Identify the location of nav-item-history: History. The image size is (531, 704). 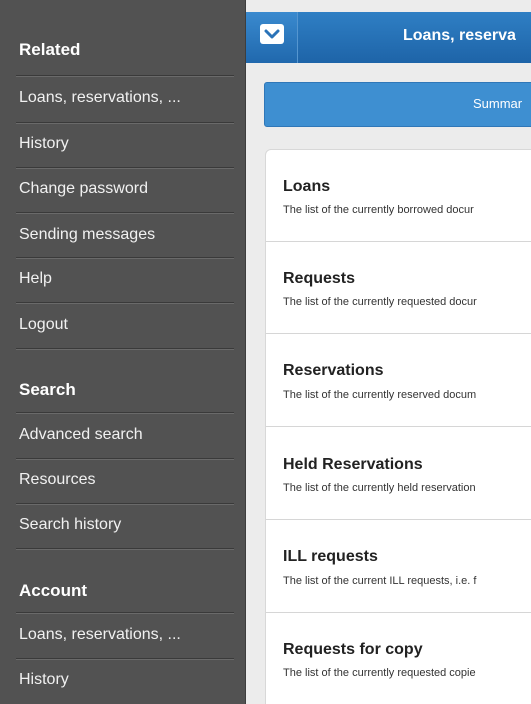
(123, 145).